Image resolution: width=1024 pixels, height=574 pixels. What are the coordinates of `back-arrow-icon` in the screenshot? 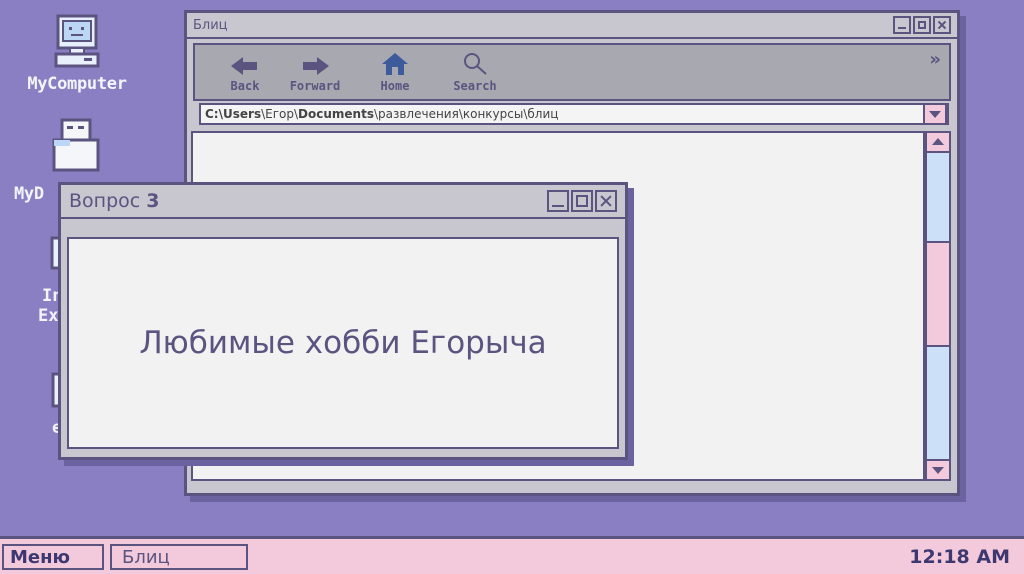 It's located at (244, 66).